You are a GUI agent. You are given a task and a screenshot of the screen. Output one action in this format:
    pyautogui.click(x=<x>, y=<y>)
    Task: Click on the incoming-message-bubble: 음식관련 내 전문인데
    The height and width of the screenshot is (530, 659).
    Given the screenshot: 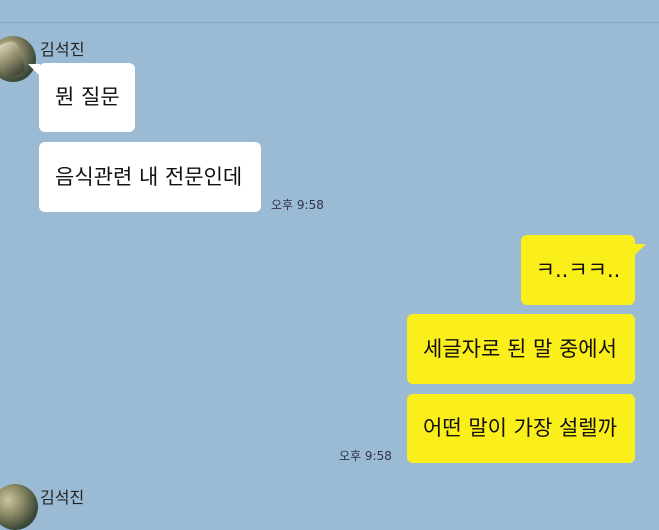 What is the action you would take?
    pyautogui.click(x=150, y=177)
    